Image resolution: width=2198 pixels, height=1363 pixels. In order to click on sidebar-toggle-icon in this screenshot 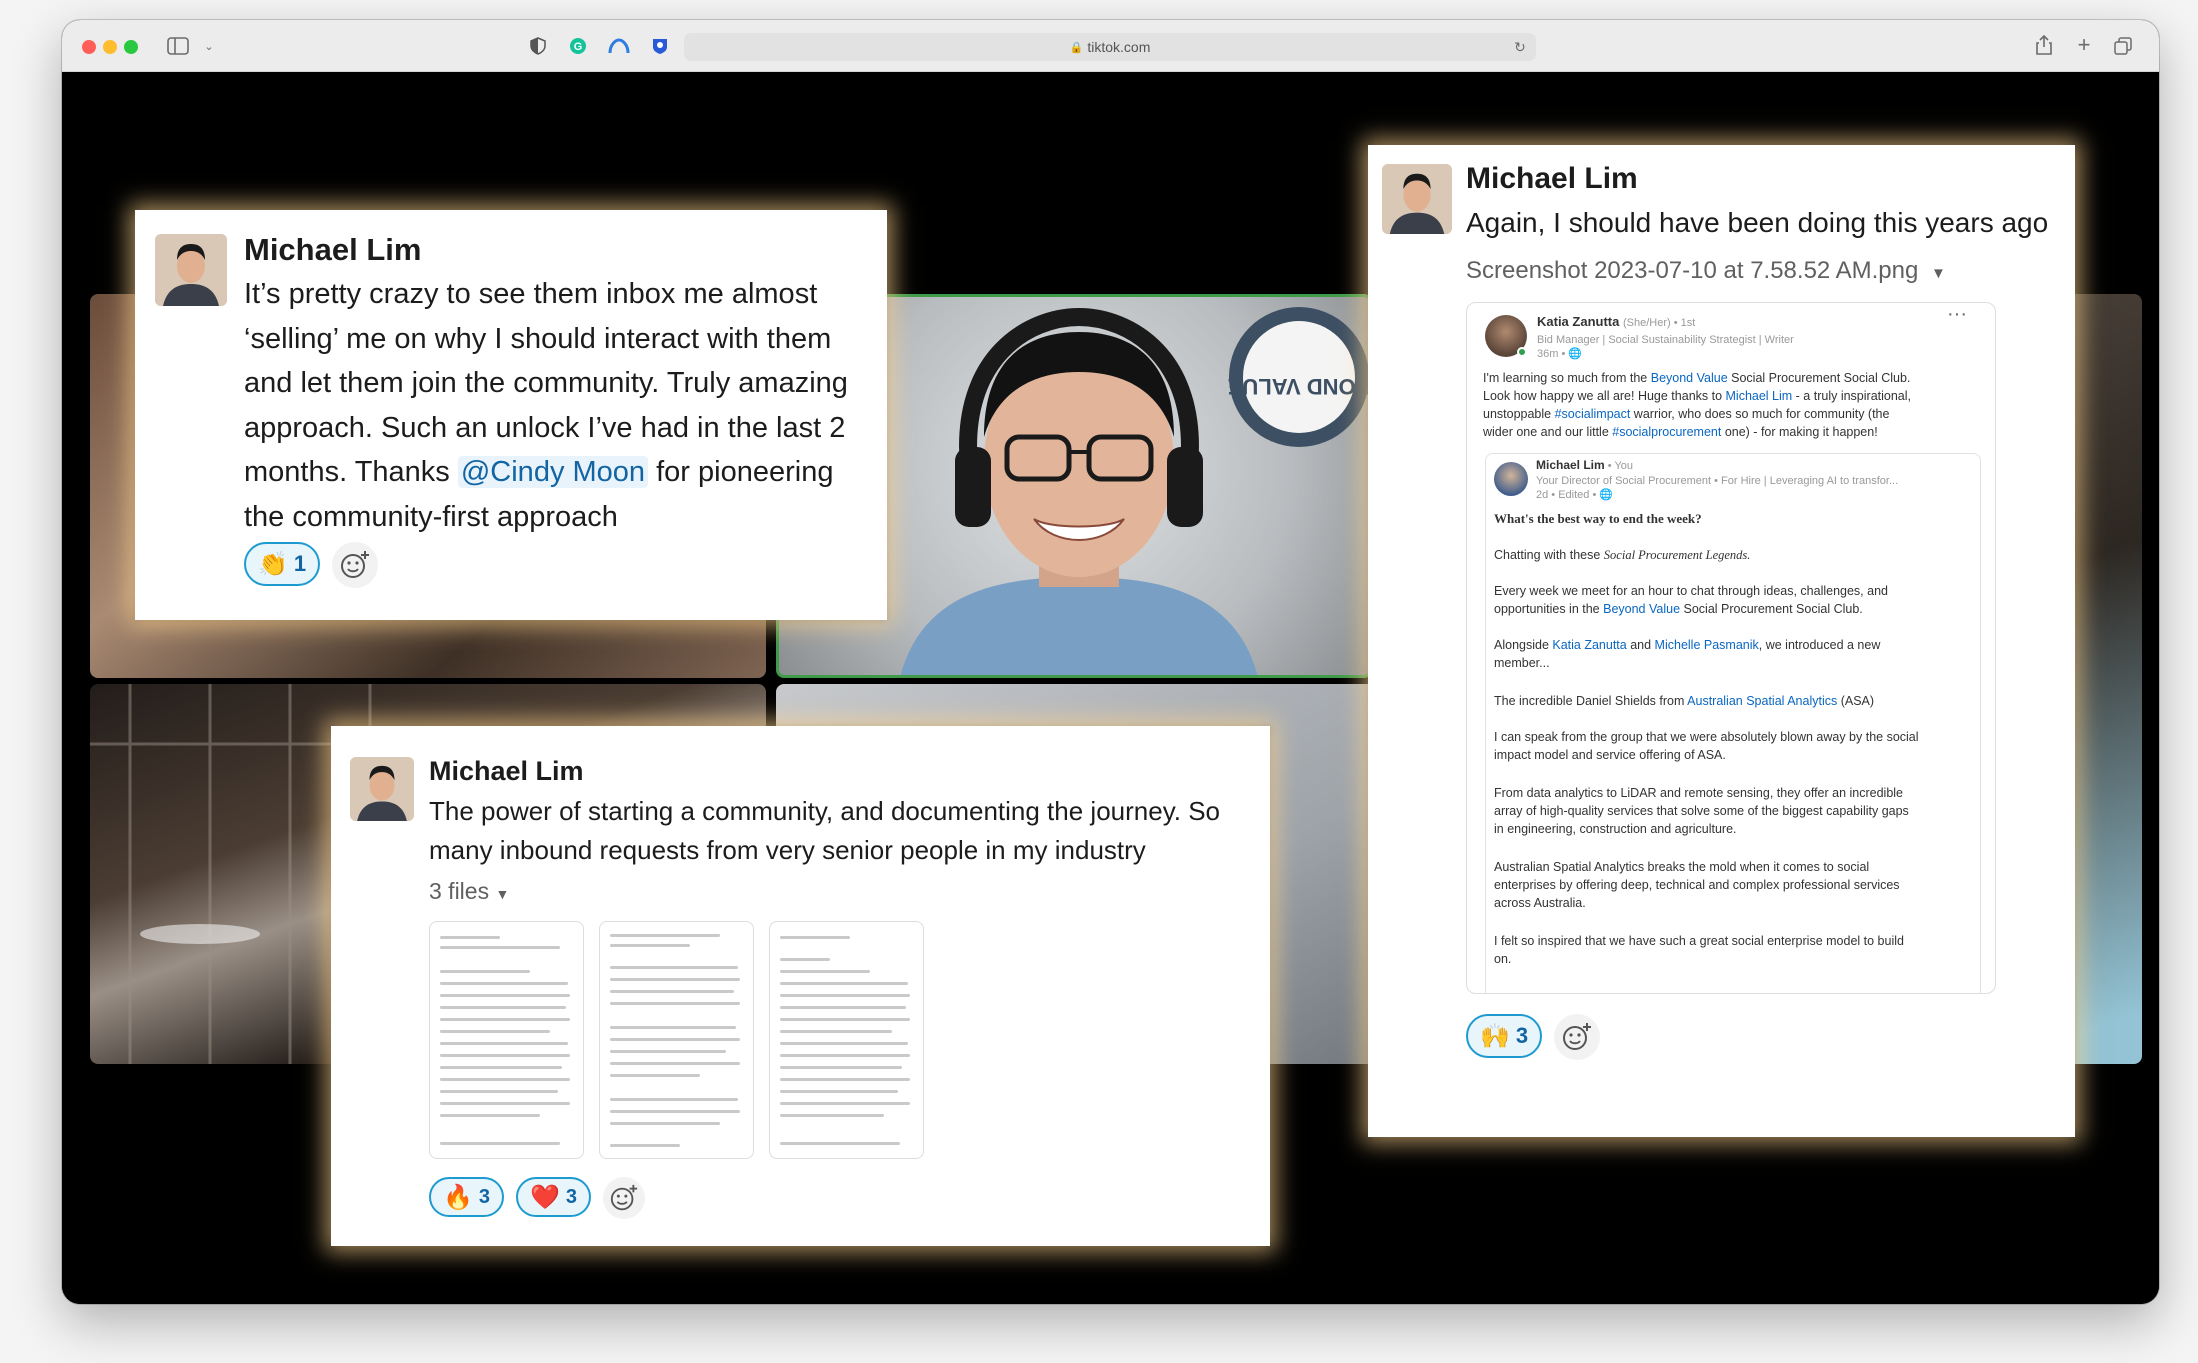, I will do `click(178, 46)`.